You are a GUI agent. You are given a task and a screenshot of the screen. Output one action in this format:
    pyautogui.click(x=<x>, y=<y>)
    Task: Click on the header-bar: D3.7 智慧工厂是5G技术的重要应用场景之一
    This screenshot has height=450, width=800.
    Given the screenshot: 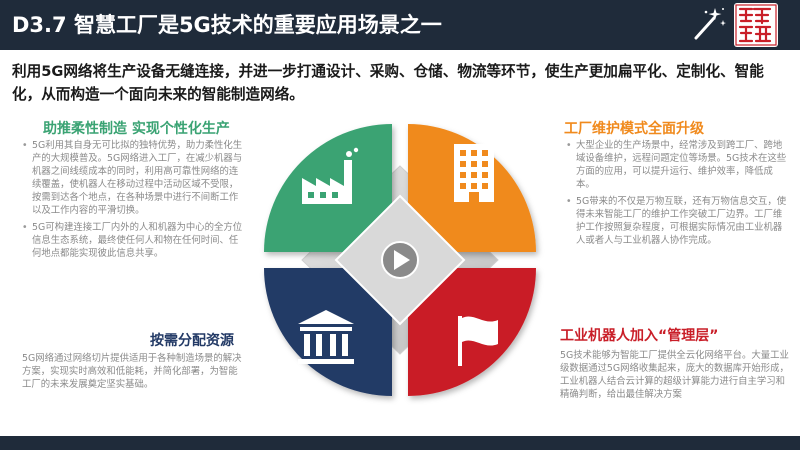 What is the action you would take?
    pyautogui.click(x=400, y=25)
    